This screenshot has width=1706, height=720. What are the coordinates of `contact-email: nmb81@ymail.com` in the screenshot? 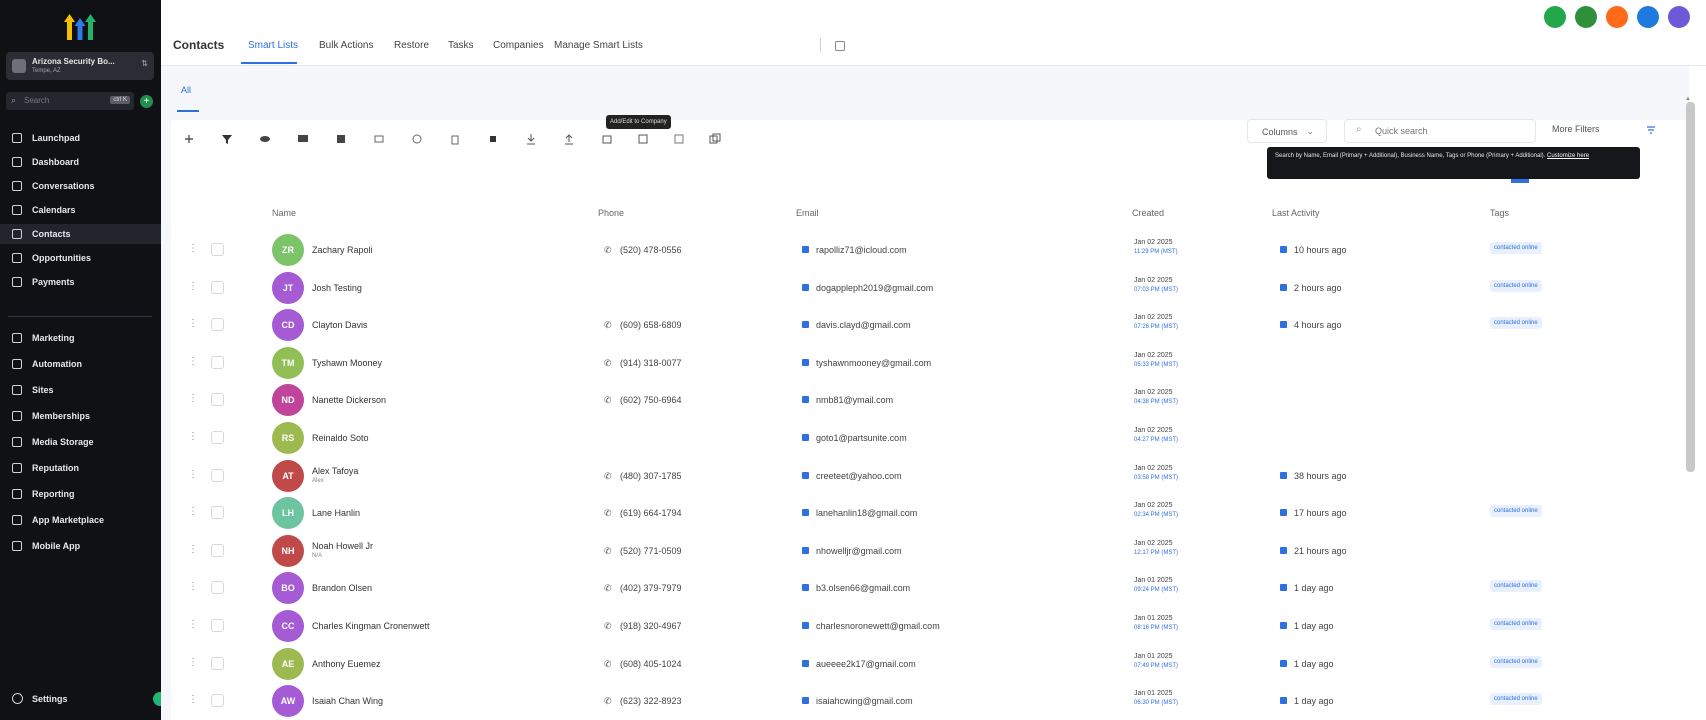 It's located at (854, 400).